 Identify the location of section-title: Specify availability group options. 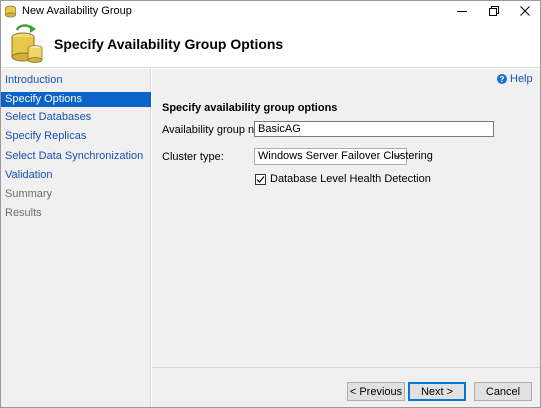
(250, 108).